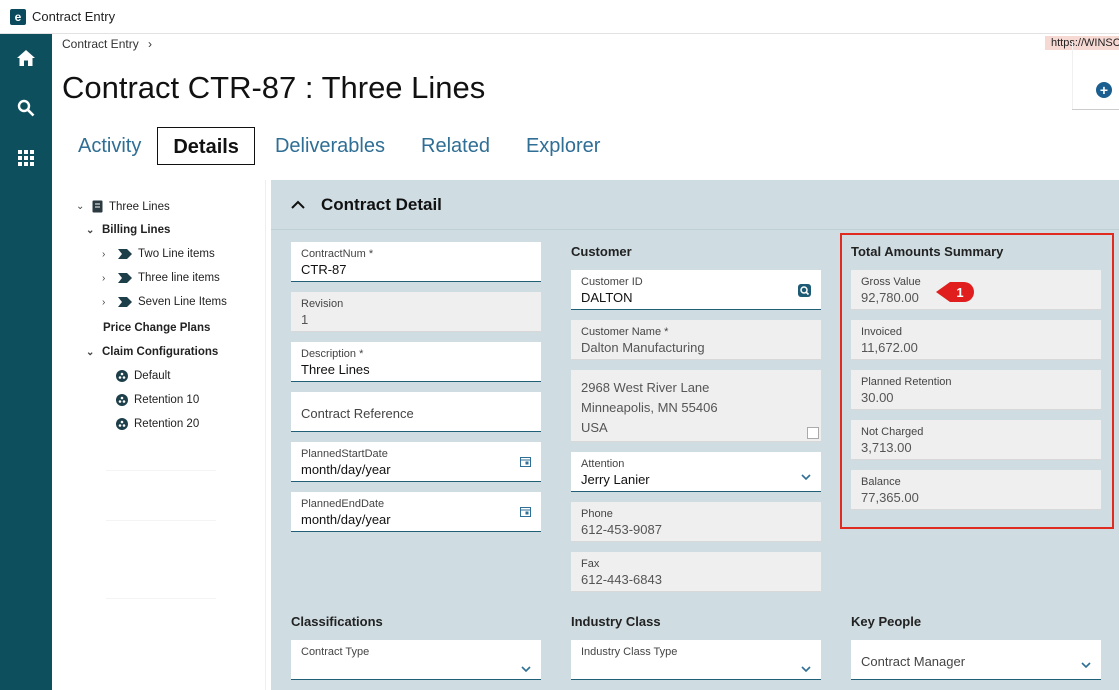  Describe the element at coordinates (976, 490) in the screenshot. I see `balance-field: Balance 77,365.00` at that location.